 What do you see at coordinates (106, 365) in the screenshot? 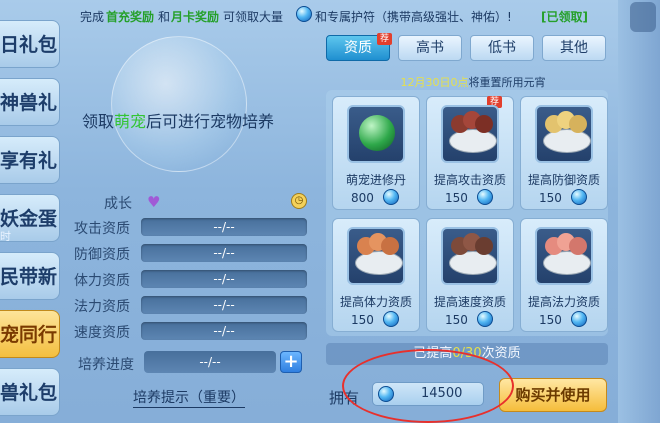
I see `progress-label: 培养进度` at bounding box center [106, 365].